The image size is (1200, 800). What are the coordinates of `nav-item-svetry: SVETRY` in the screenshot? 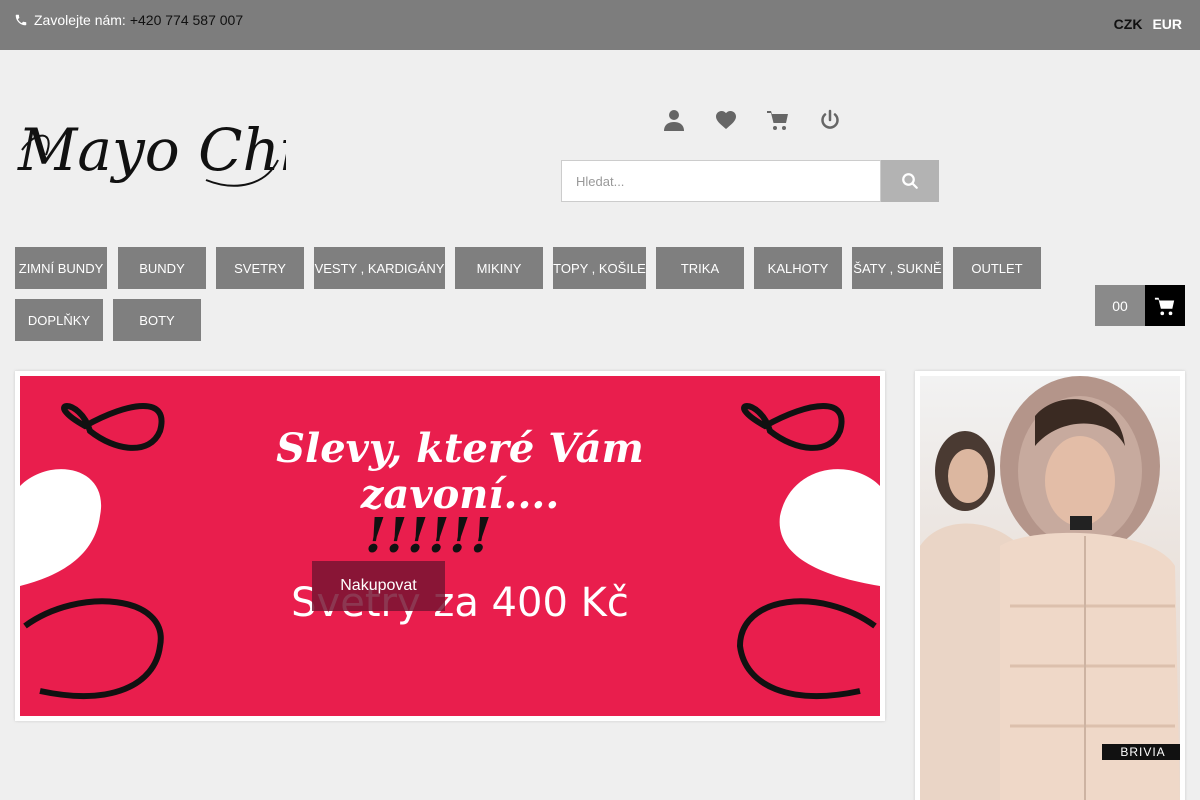 It's located at (260, 268).